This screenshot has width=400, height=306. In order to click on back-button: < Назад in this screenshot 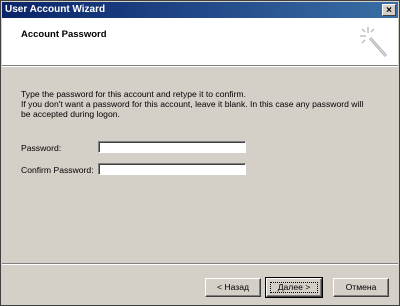, I will do `click(233, 287)`.